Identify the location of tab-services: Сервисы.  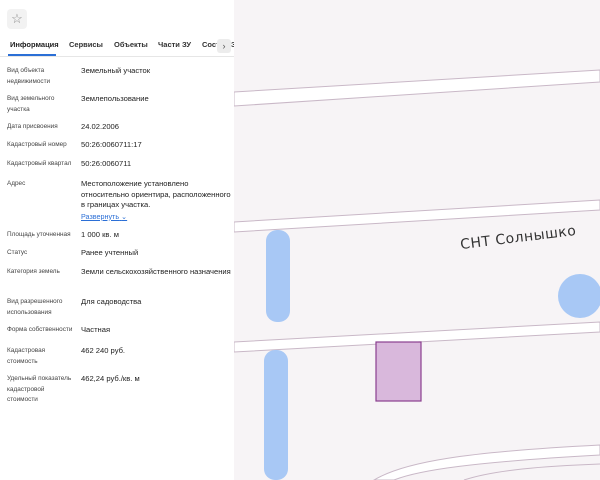
(86, 44).